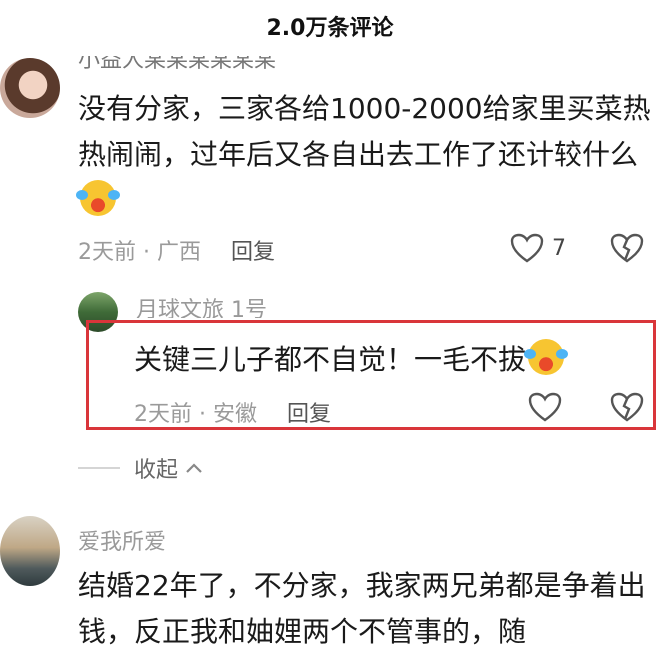 This screenshot has height=657, width=660. What do you see at coordinates (122, 540) in the screenshot?
I see `comment-username: 爱我所爱` at bounding box center [122, 540].